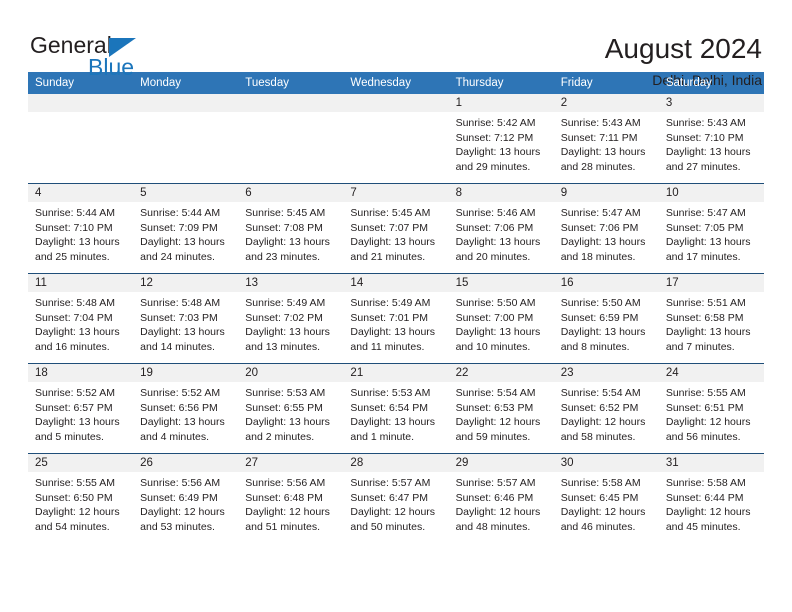 Image resolution: width=792 pixels, height=612 pixels. I want to click on weekday-header-wednesday: Wednesday, so click(396, 83).